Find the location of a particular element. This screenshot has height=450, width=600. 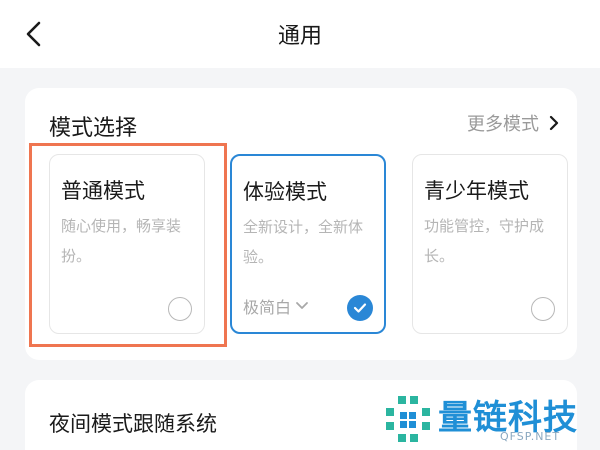

mode-option-normal: 普通模式 随心使用，畅享装扮。 is located at coordinates (127, 244).